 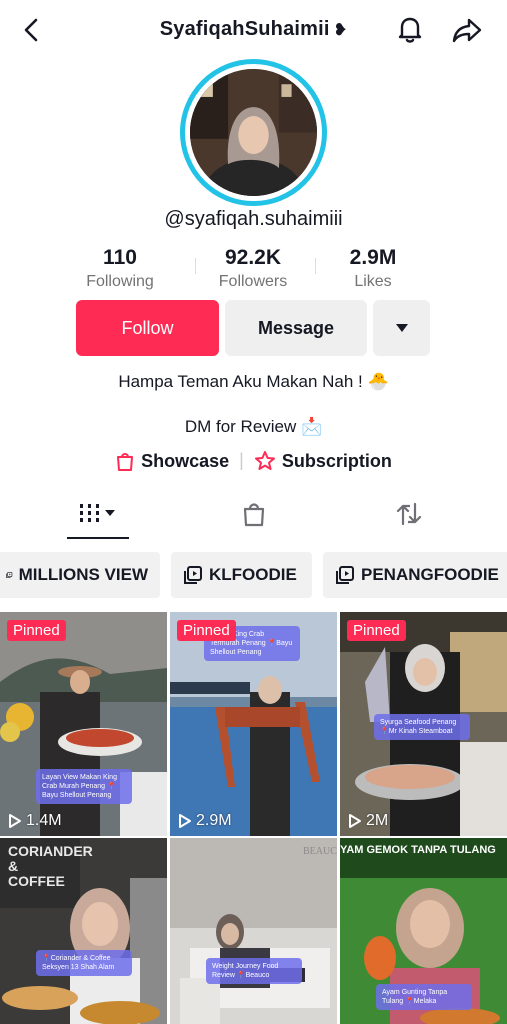 I want to click on profile-handle: @syafiqah.suhaimiii, so click(x=253, y=219).